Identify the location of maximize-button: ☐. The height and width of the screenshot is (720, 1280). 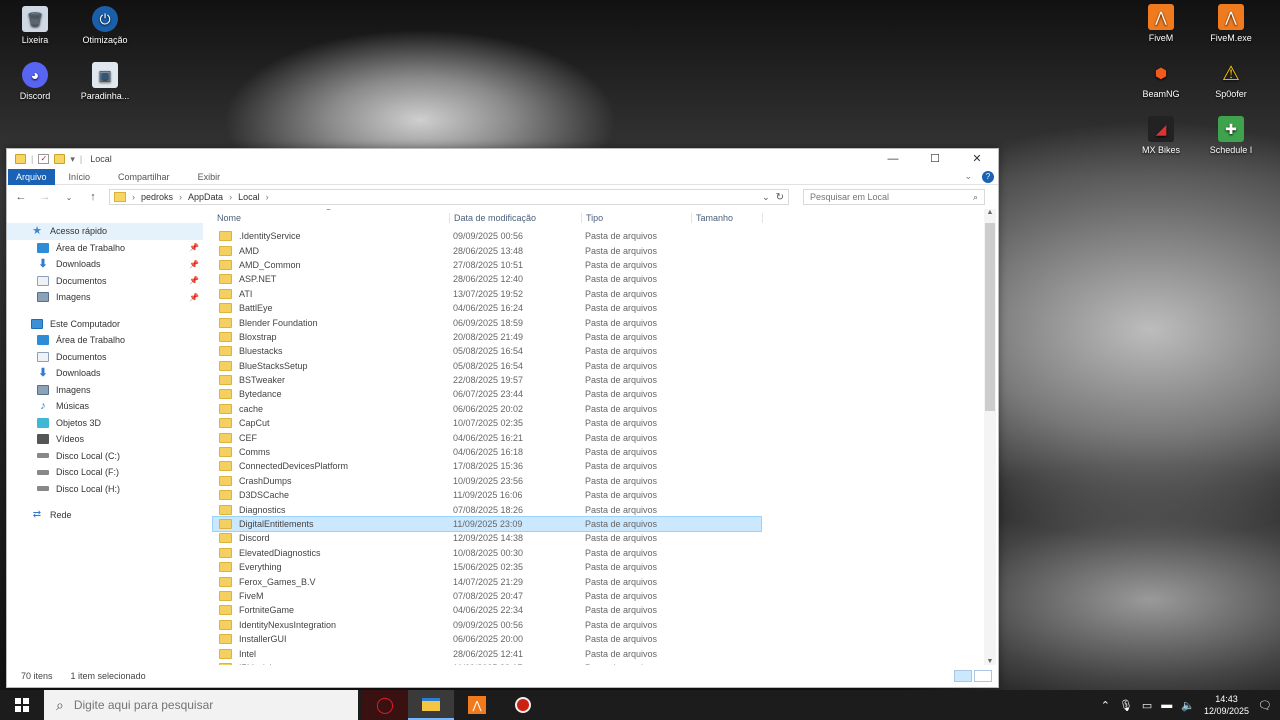
(935, 159).